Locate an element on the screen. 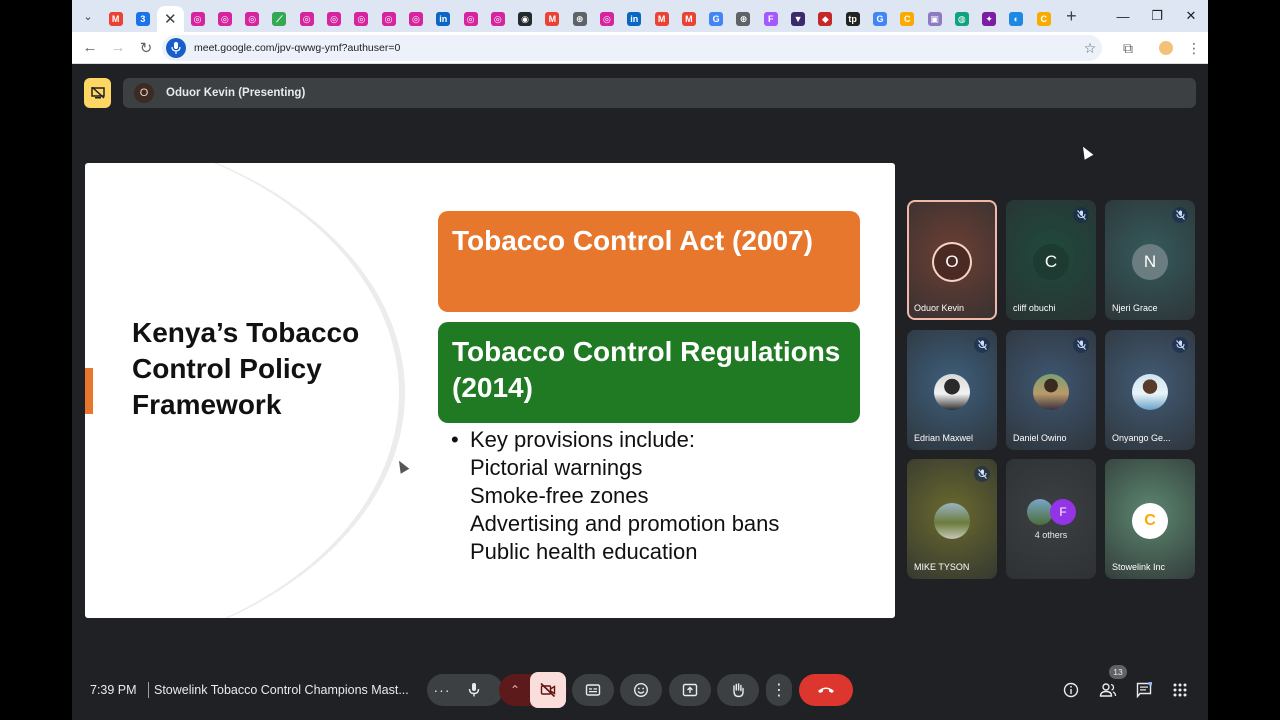  emoji-icon is located at coordinates (641, 690).